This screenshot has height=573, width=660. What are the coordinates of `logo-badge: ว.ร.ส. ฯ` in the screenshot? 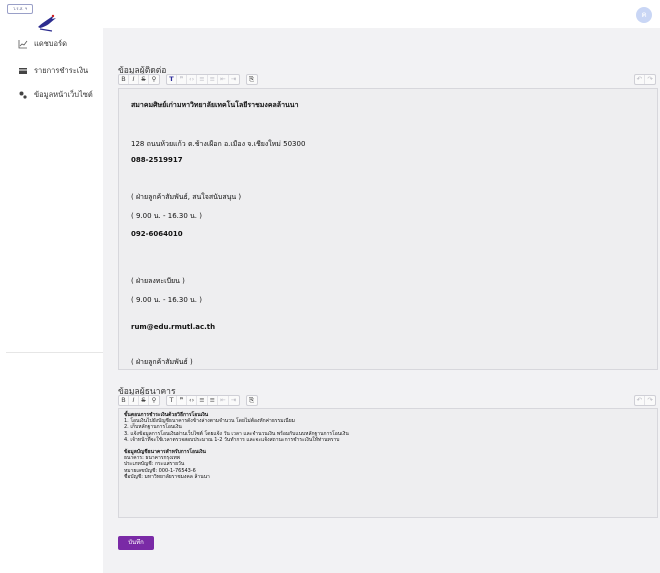 It's located at (20, 9).